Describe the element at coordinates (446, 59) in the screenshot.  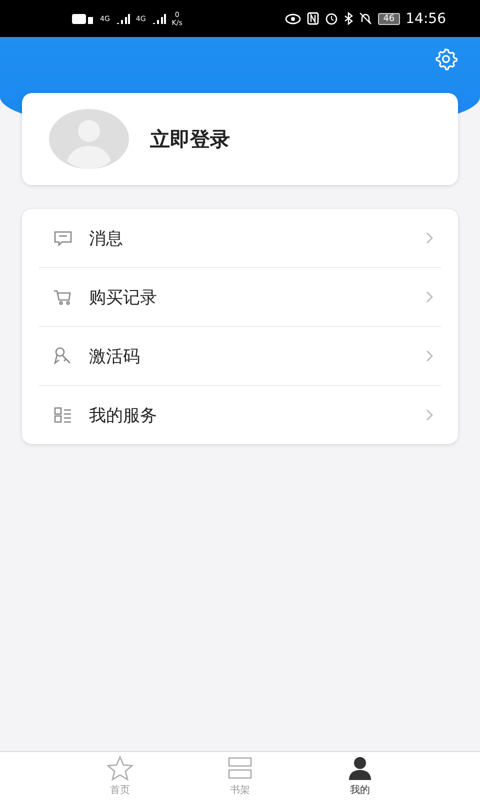
I see `settings-icon` at that location.